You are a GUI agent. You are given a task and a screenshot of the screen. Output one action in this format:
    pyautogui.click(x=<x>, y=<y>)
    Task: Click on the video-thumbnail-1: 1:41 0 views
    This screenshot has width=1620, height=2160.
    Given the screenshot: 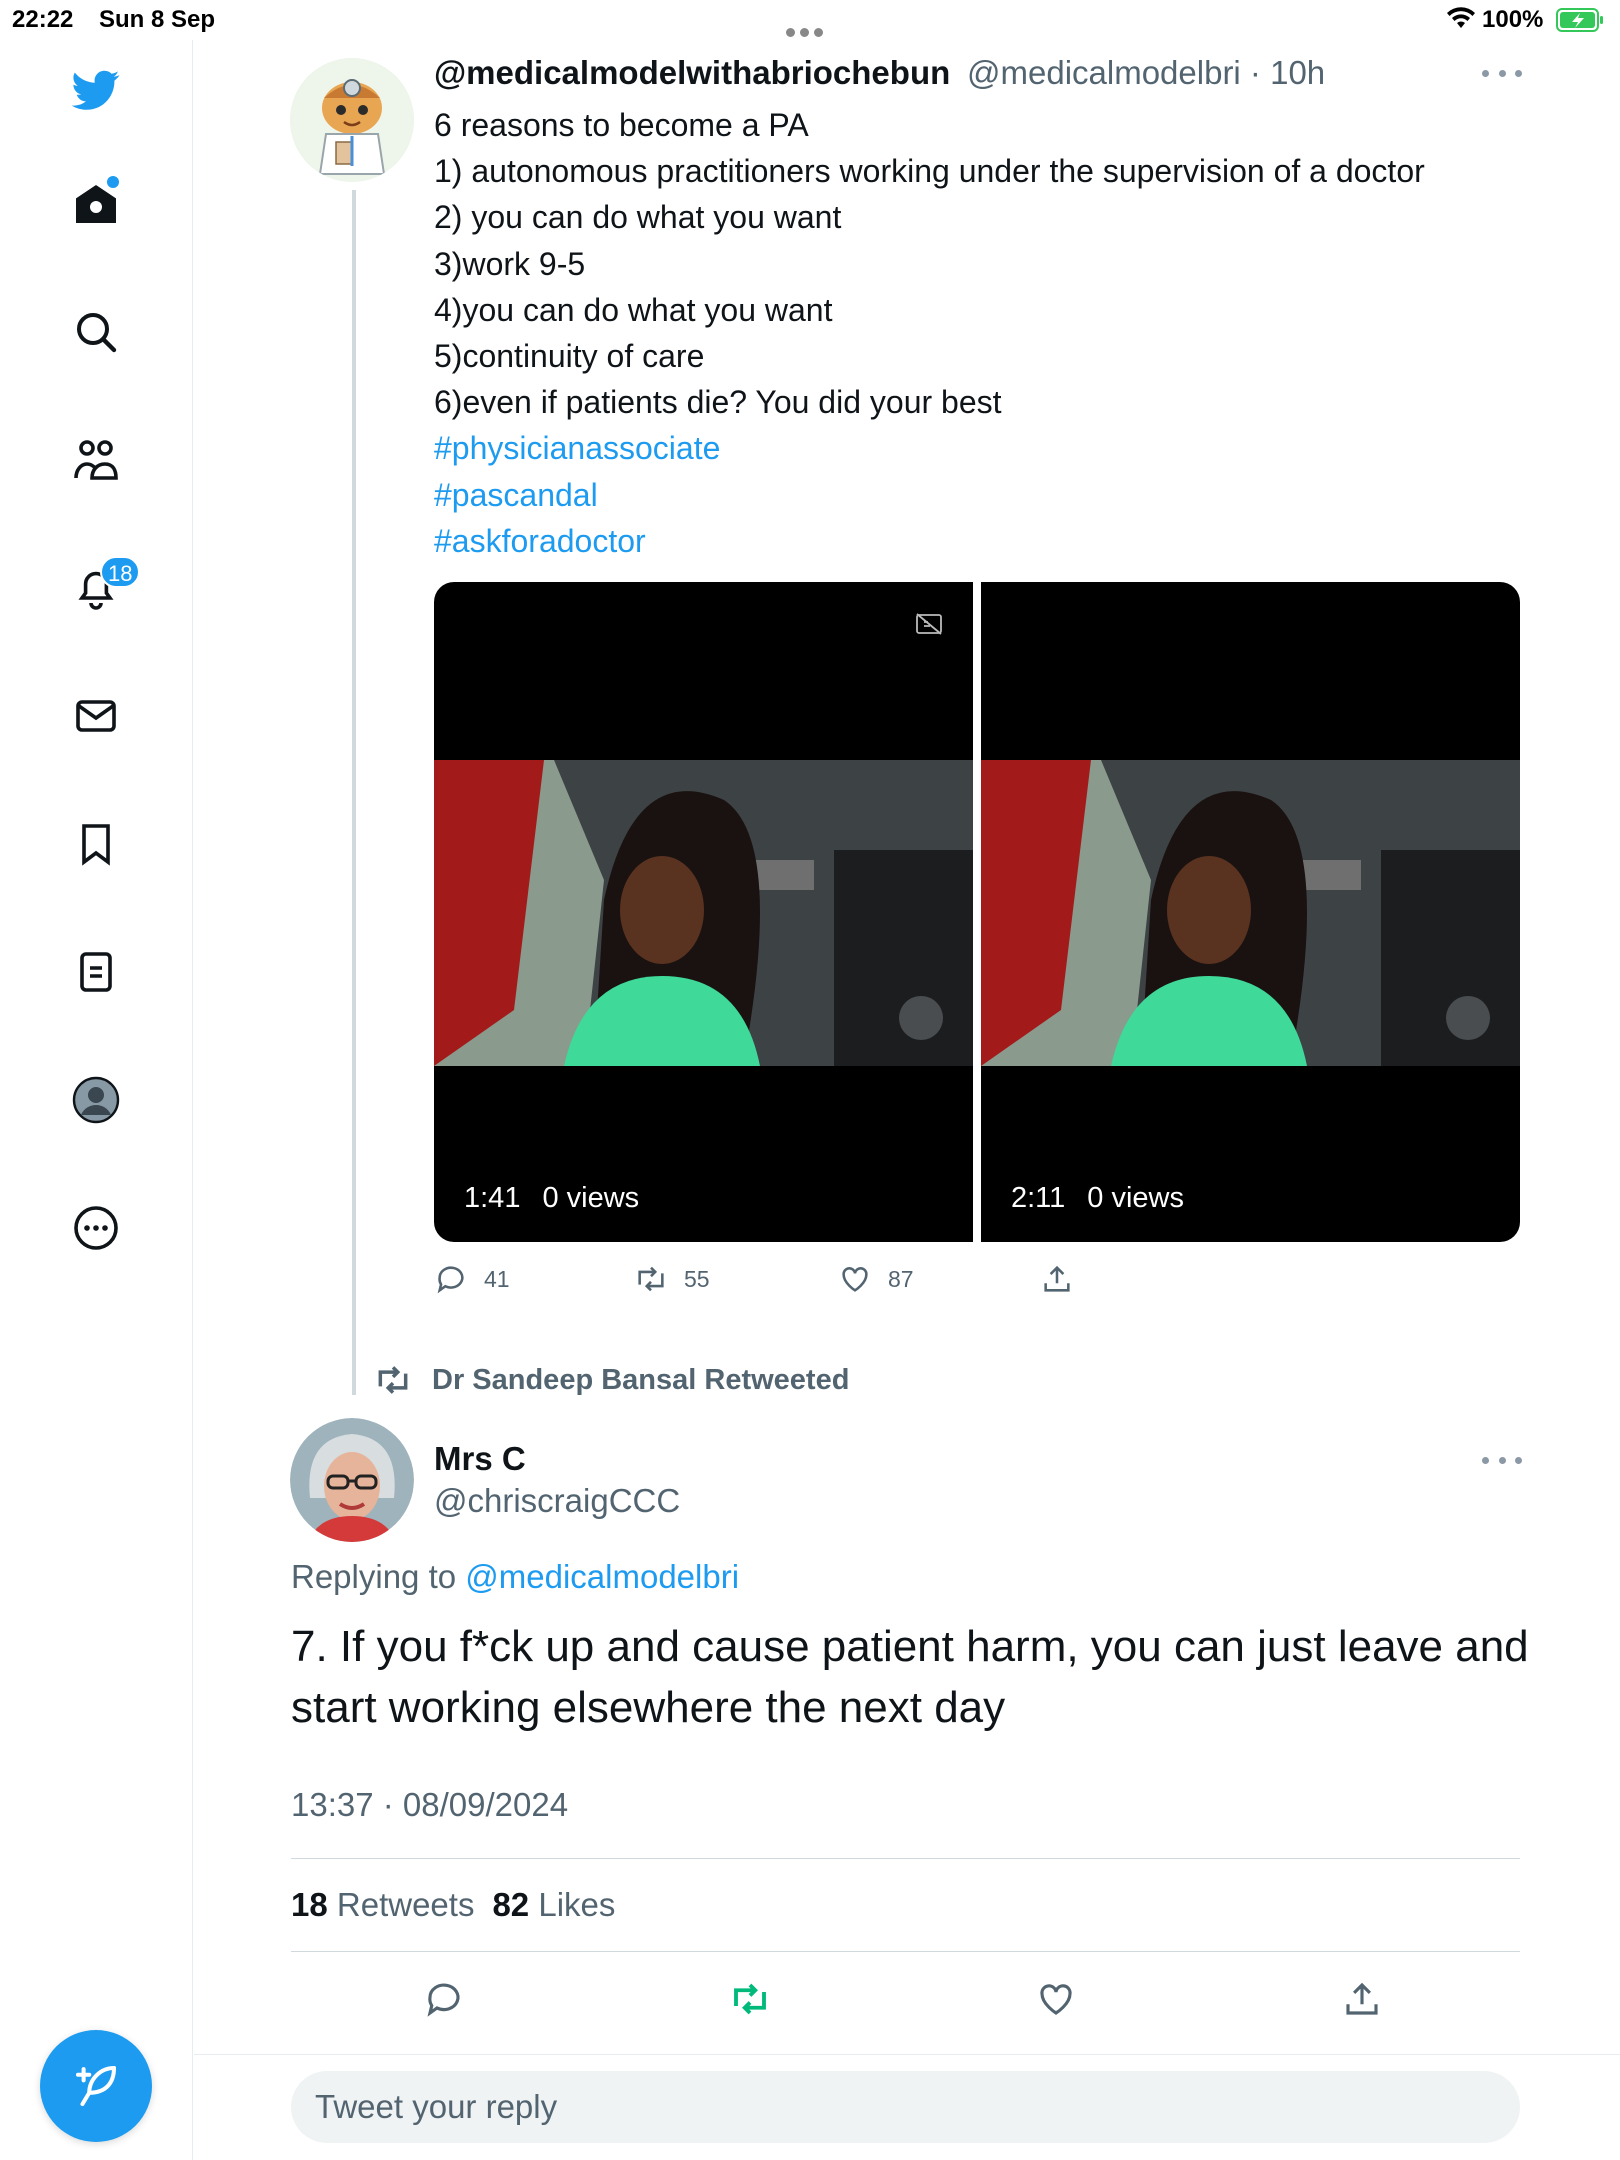 What is the action you would take?
    pyautogui.click(x=703, y=912)
    